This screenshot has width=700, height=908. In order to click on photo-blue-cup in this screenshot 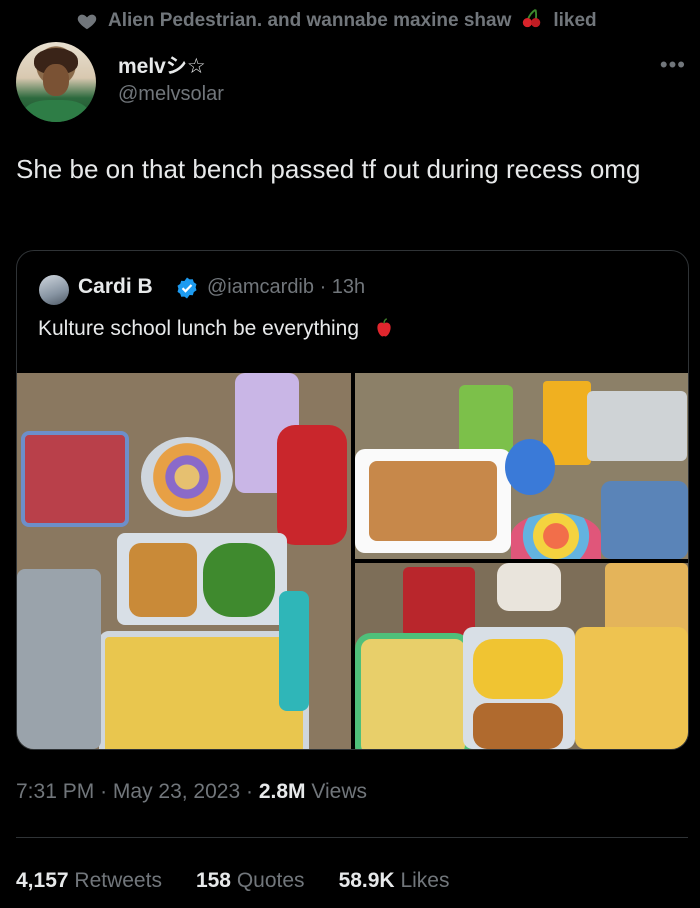, I will do `click(530, 467)`.